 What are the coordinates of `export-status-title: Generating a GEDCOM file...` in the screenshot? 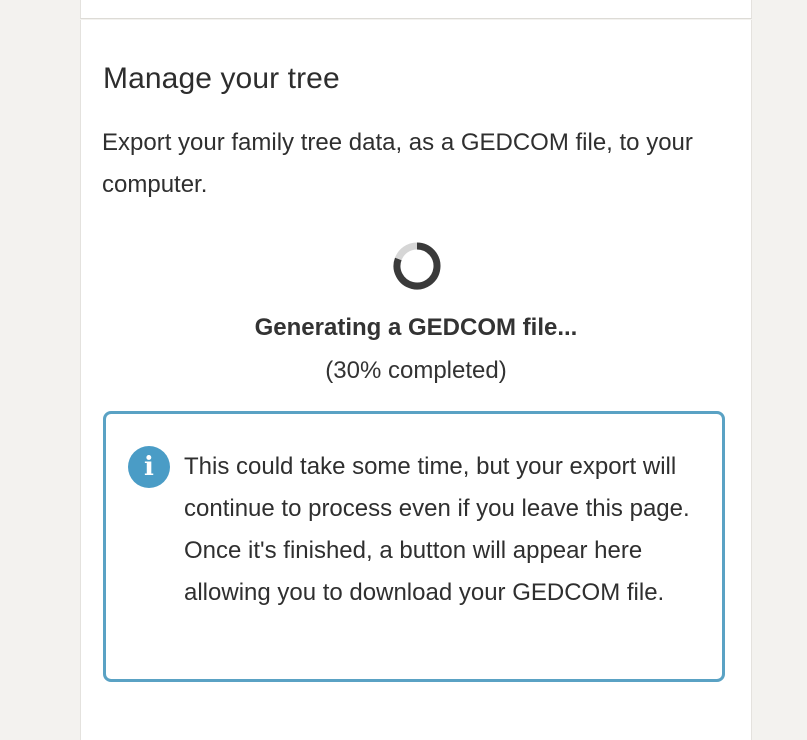 It's located at (416, 327).